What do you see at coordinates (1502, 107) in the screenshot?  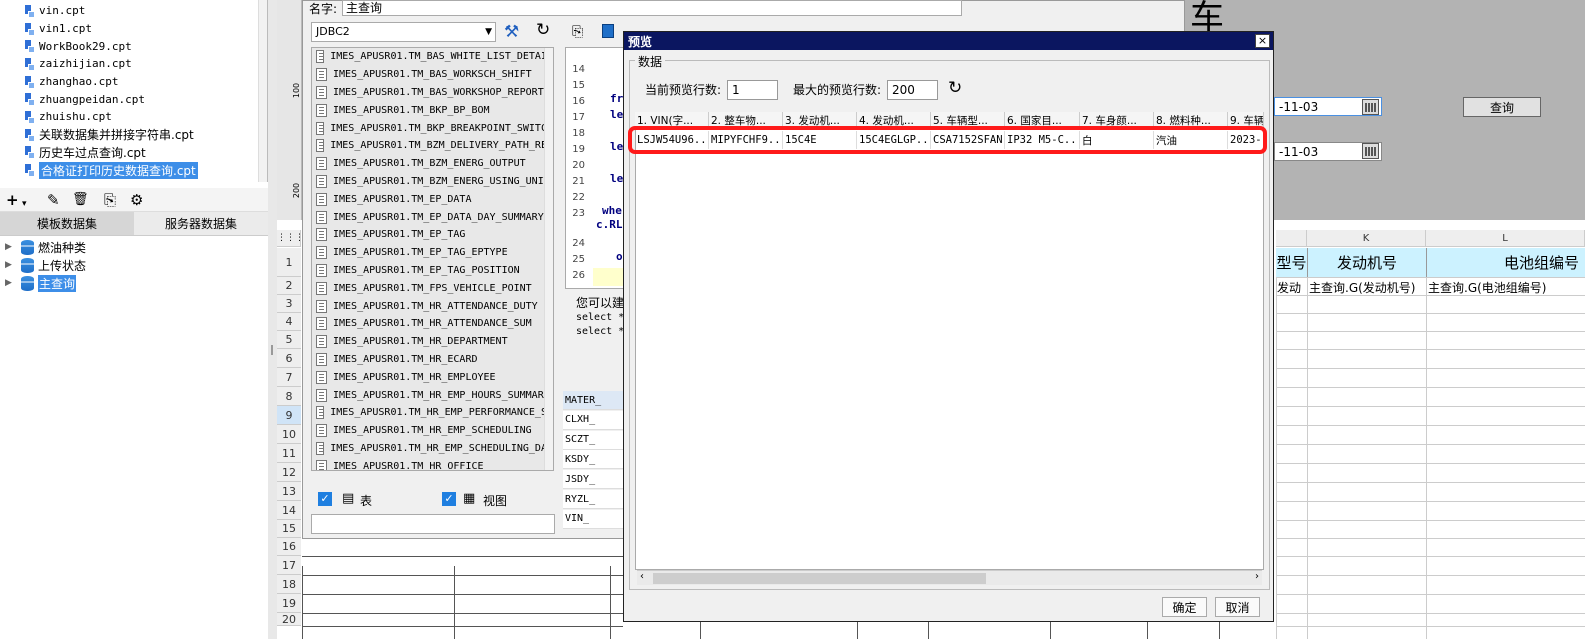 I see `query-button: 查询` at bounding box center [1502, 107].